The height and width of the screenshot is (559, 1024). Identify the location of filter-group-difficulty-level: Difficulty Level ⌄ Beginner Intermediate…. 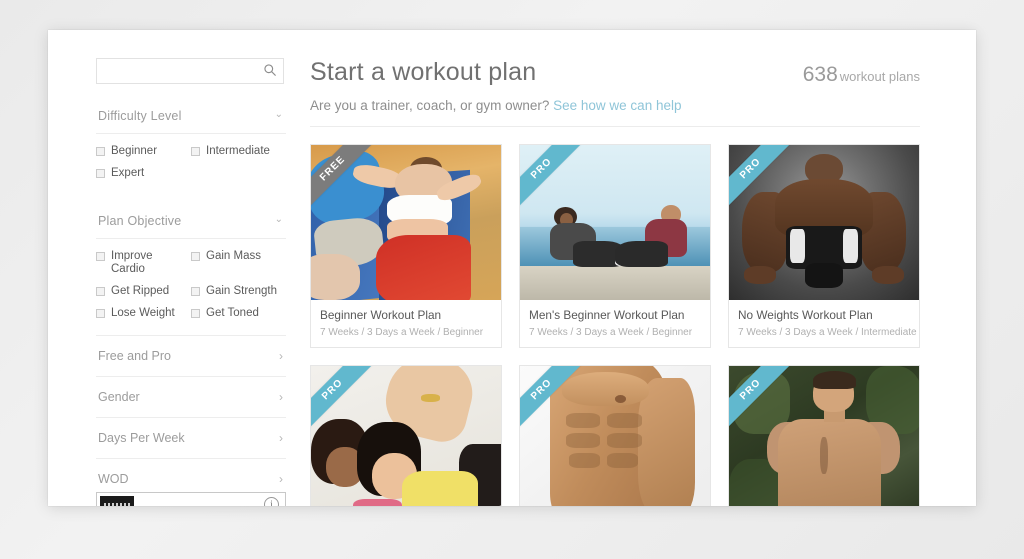
(191, 144).